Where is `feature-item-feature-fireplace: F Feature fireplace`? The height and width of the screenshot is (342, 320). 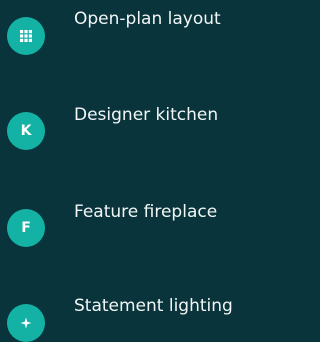 feature-item-feature-fireplace: F Feature fireplace is located at coordinates (135, 219).